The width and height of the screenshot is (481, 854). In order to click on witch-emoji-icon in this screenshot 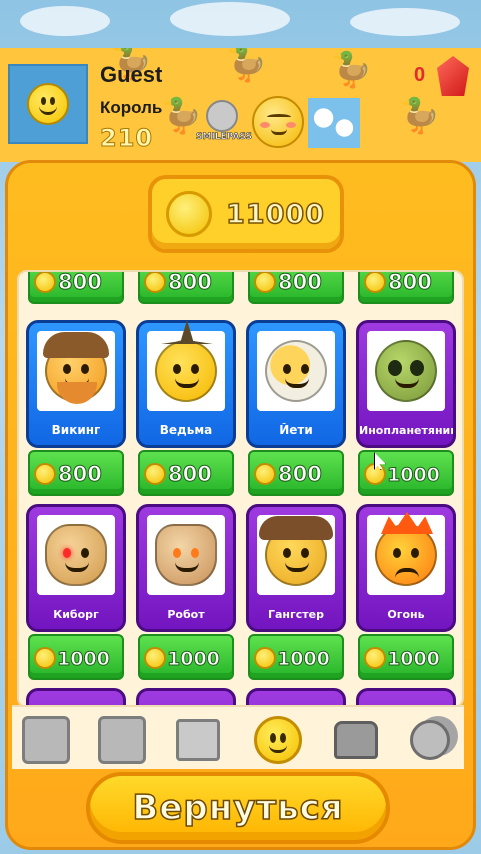, I will do `click(186, 371)`.